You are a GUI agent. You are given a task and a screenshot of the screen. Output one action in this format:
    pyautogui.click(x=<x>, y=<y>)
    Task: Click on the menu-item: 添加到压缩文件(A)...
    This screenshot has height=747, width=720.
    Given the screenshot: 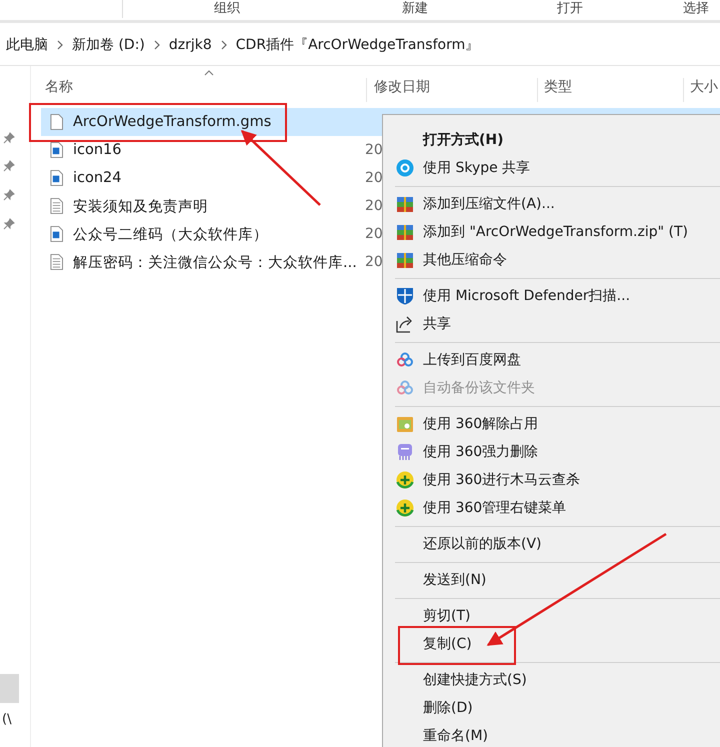 What is the action you would take?
    pyautogui.click(x=551, y=204)
    